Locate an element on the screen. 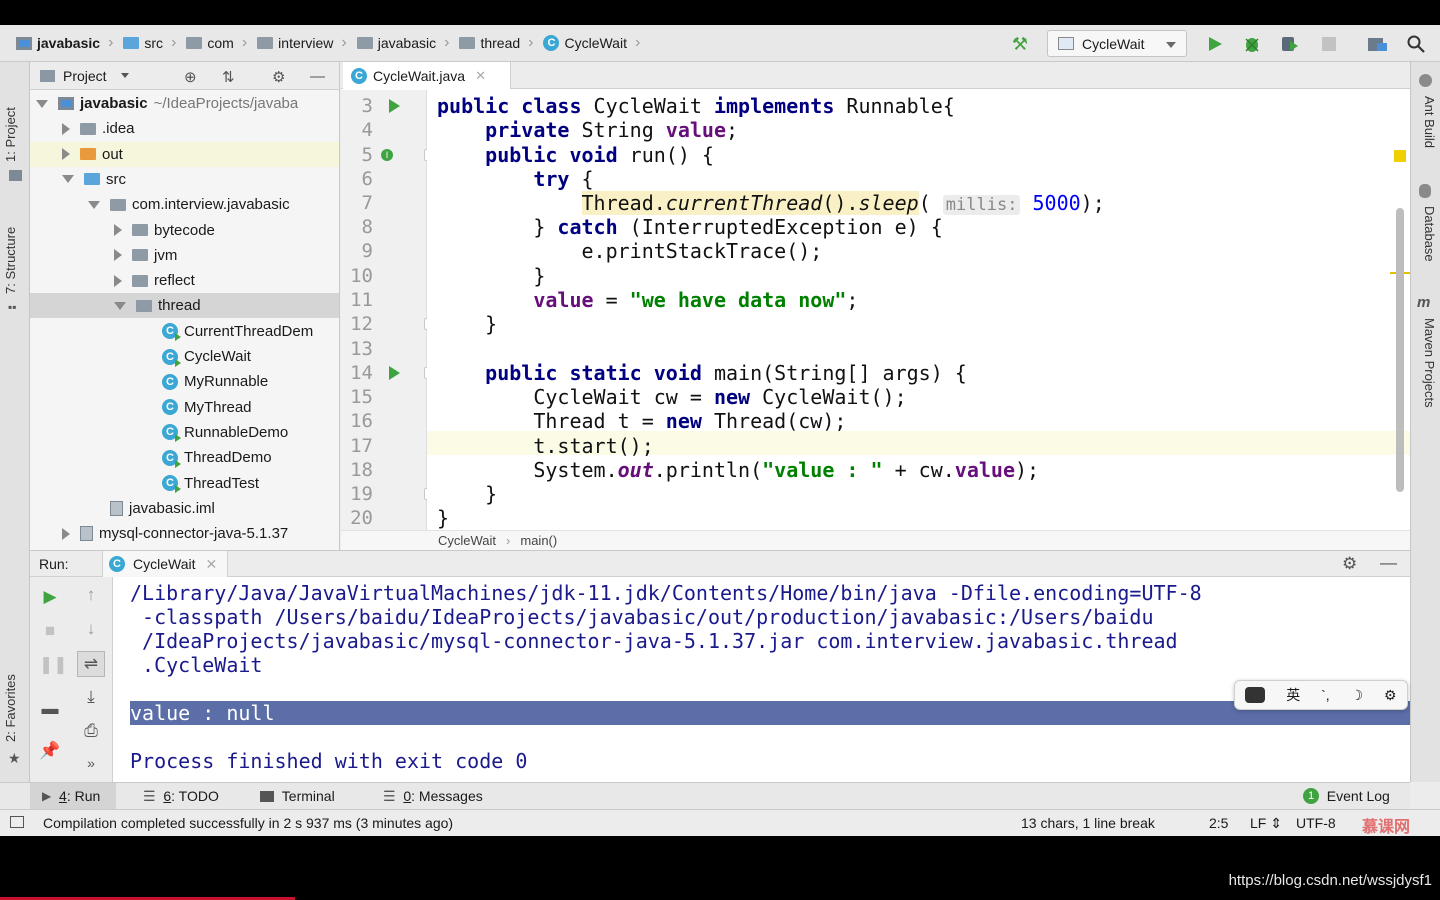 This screenshot has height=900, width=1440. rerun-icon: ▶ is located at coordinates (50, 597).